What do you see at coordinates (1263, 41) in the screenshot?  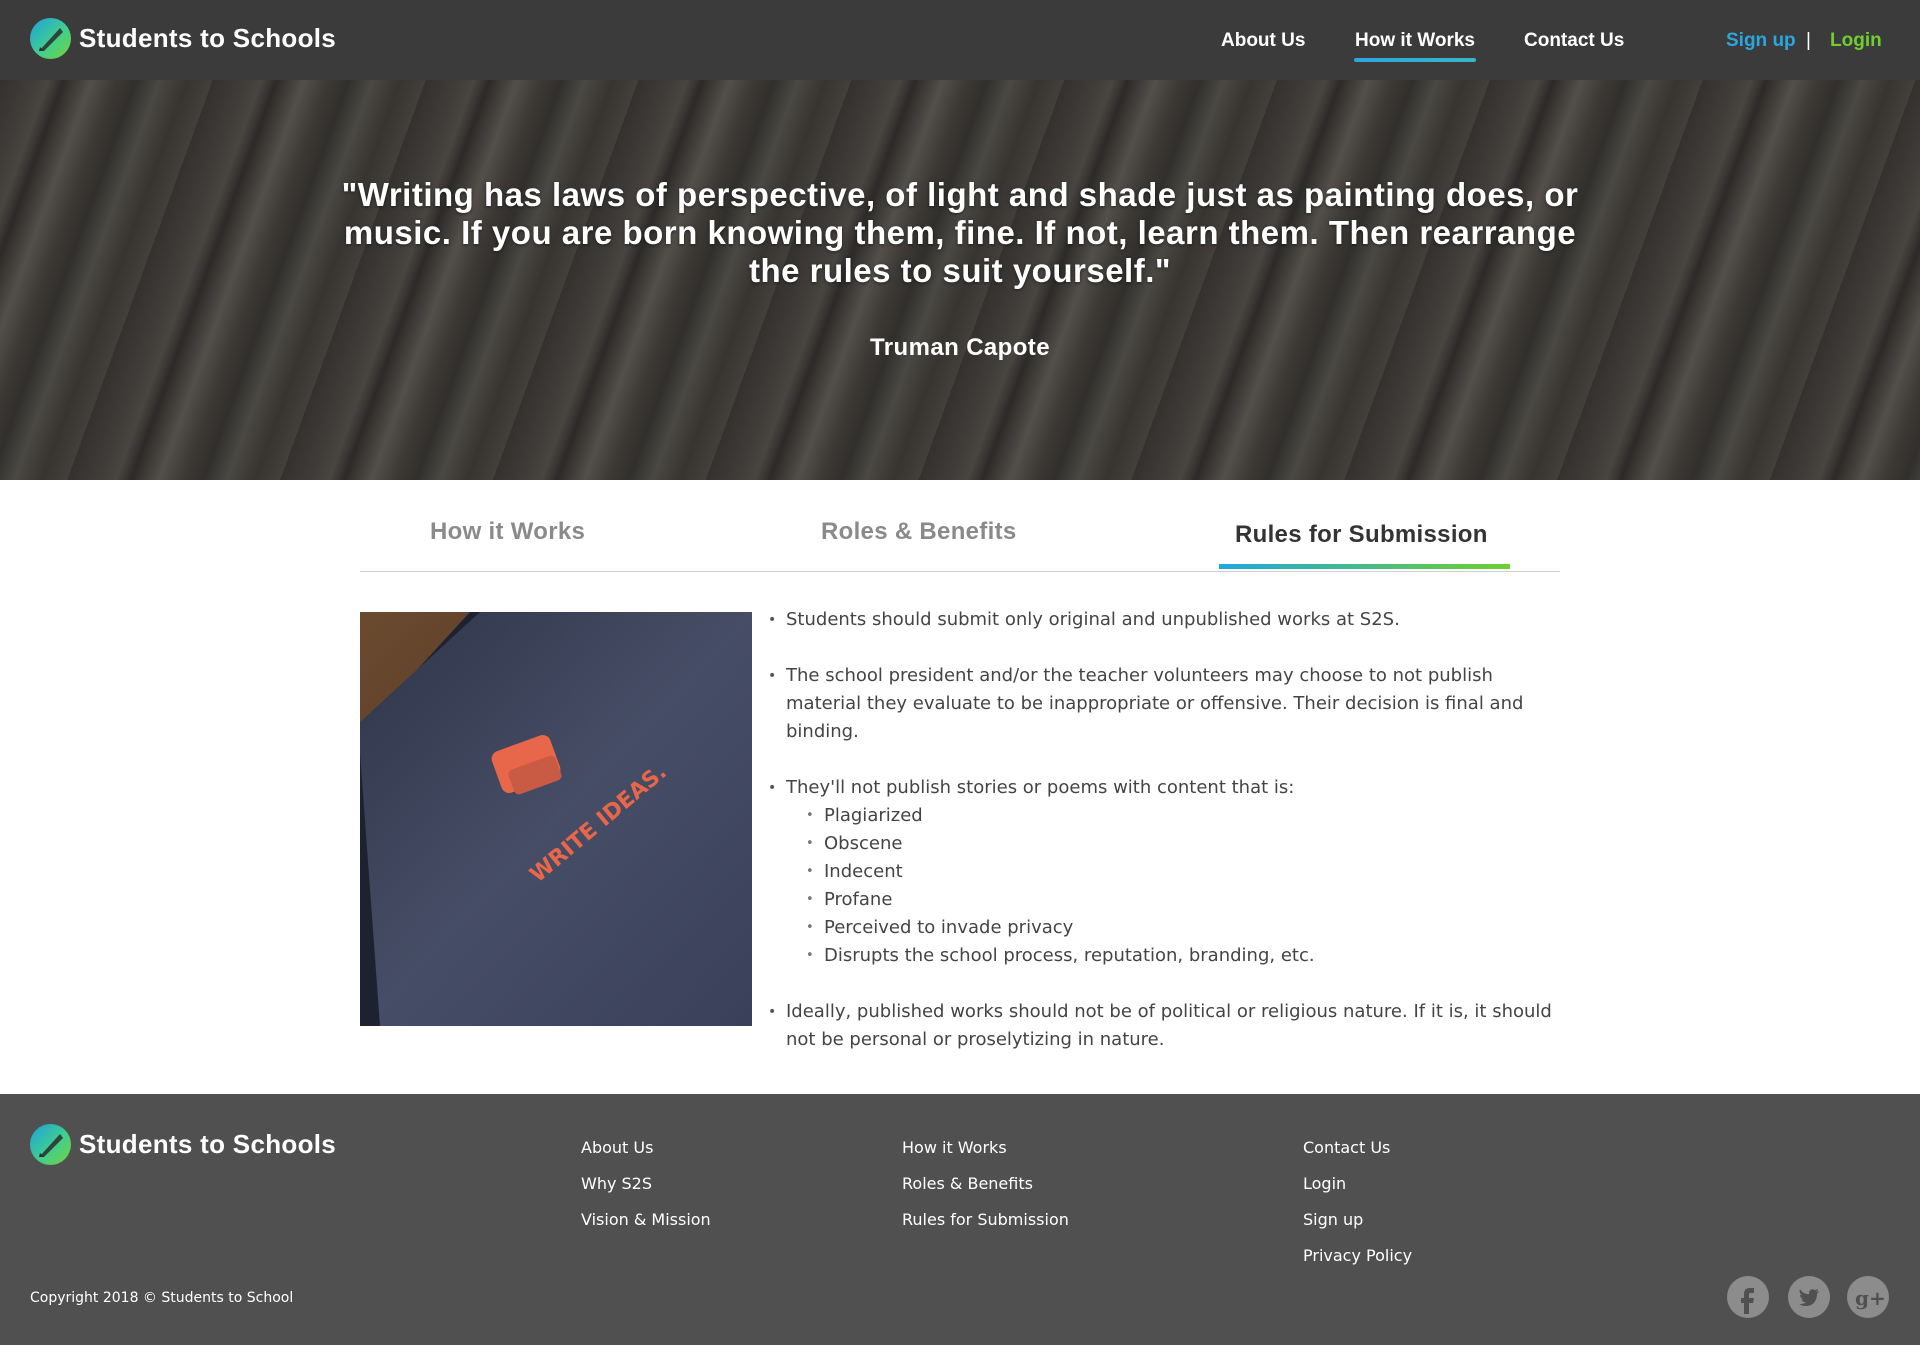 I see `nav-about-us: About Us` at bounding box center [1263, 41].